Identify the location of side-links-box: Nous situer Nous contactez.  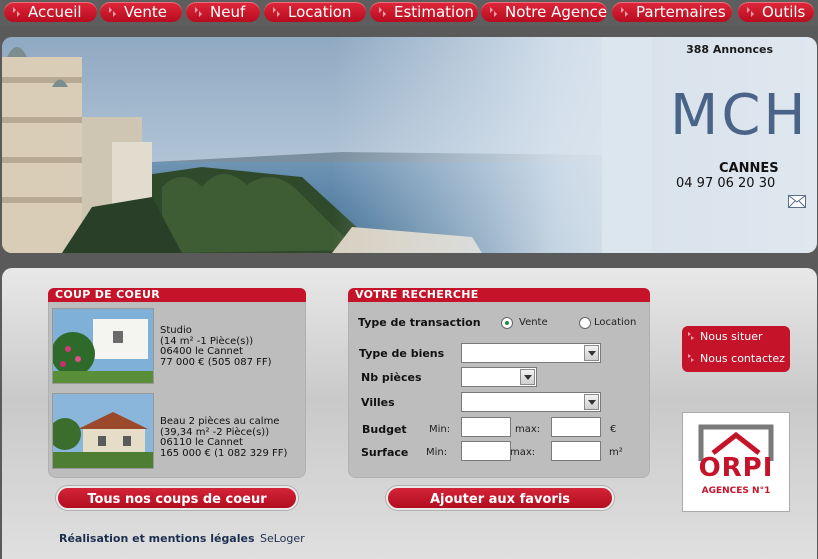
(736, 349).